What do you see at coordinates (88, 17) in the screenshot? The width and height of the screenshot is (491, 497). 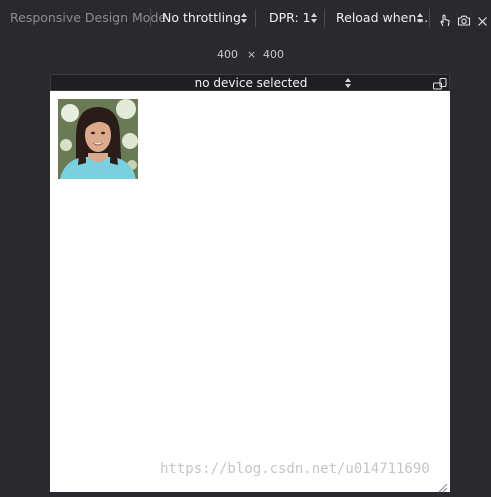 I see `rdm-title: Responsive Design Mode` at bounding box center [88, 17].